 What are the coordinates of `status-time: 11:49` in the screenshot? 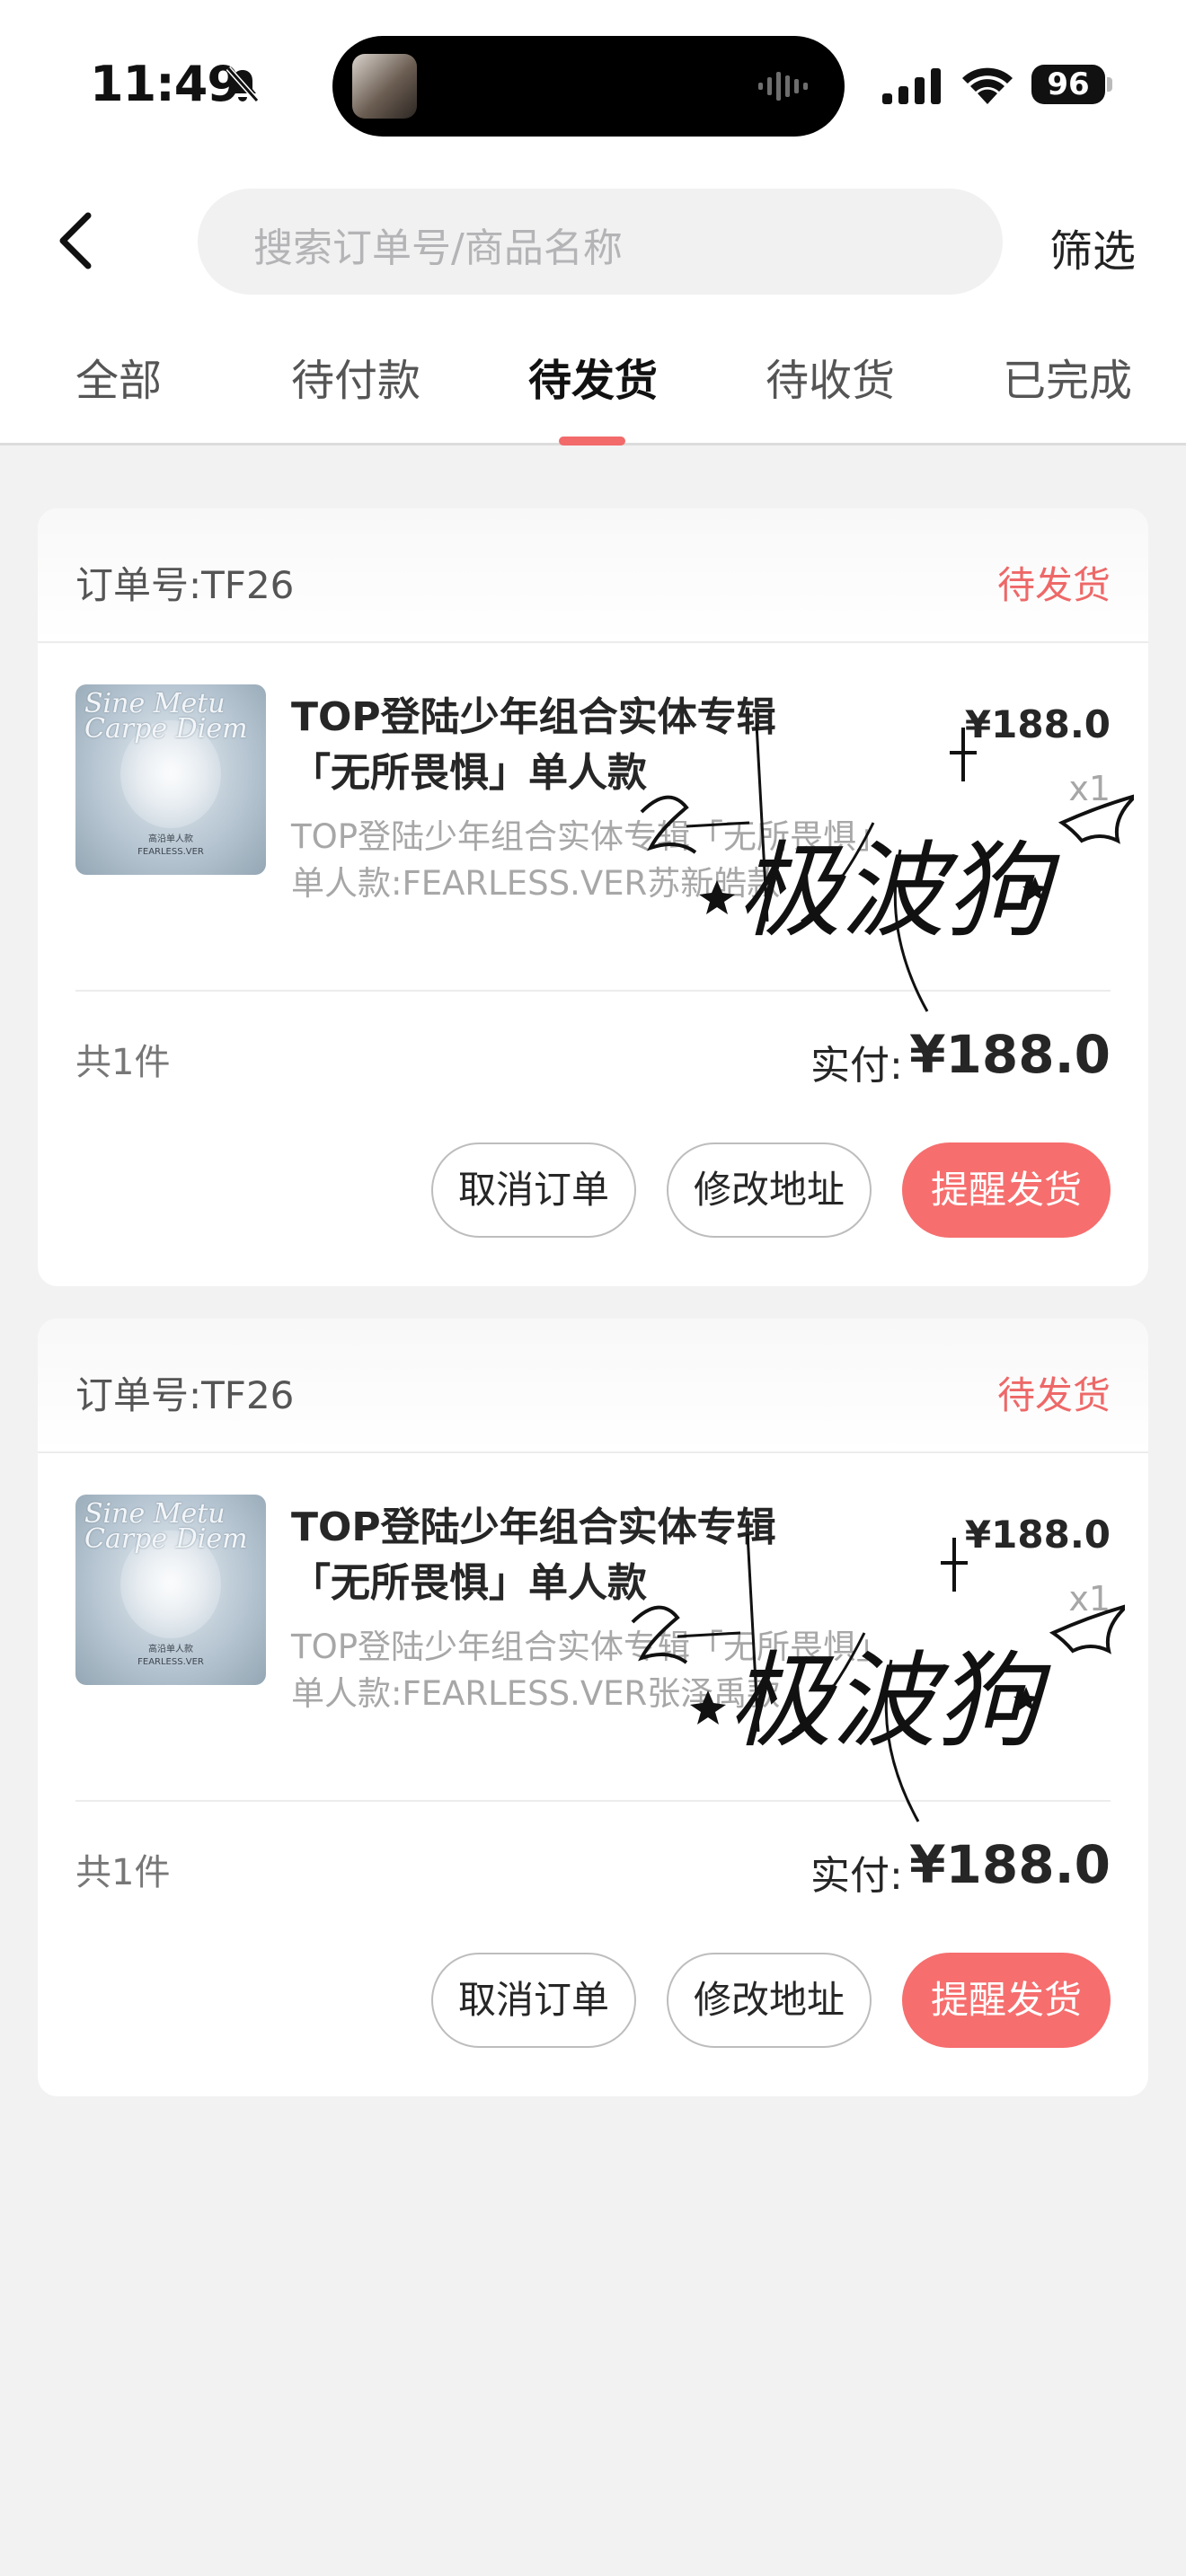 It's located at (165, 84).